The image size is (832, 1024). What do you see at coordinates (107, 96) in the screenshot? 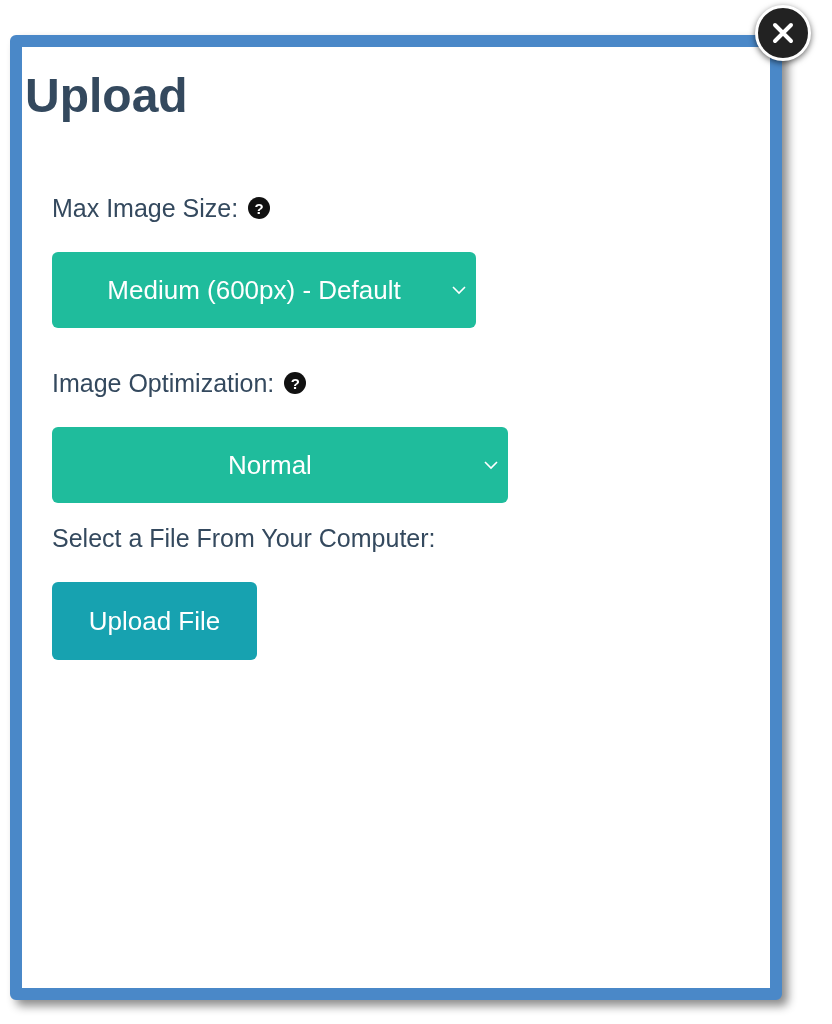
I see `dialog-title: Upload` at bounding box center [107, 96].